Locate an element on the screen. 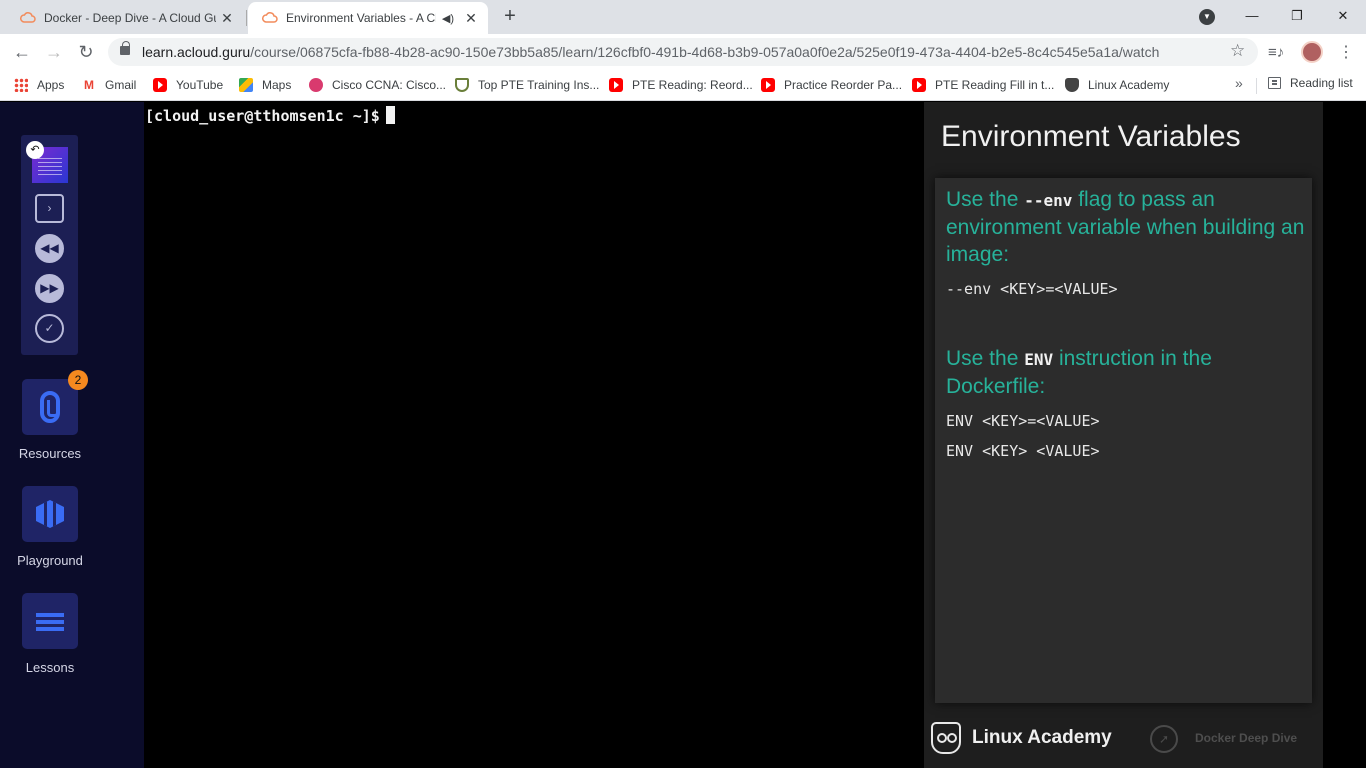 The image size is (1366, 768). profile-avatar is located at coordinates (1312, 52).